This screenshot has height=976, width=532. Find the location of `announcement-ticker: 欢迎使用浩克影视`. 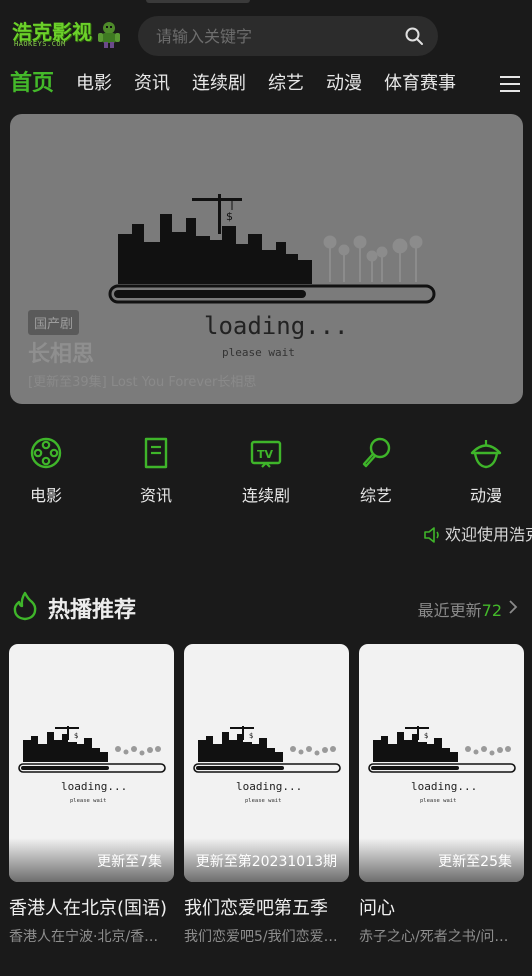

announcement-ticker: 欢迎使用浩克影视 is located at coordinates (477, 535).